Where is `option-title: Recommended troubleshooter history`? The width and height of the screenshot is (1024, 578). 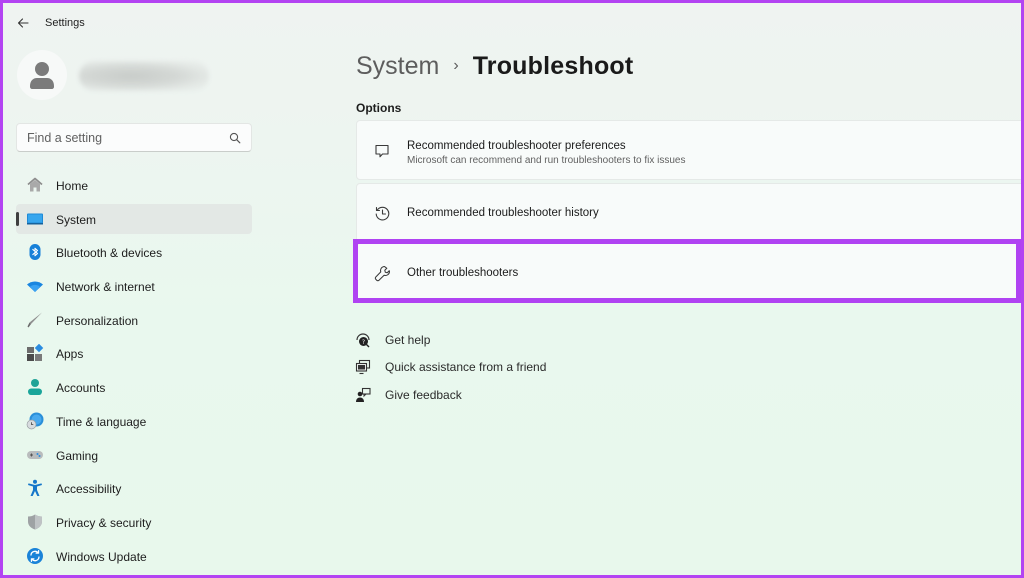
option-title: Recommended troubleshooter history is located at coordinates (503, 213).